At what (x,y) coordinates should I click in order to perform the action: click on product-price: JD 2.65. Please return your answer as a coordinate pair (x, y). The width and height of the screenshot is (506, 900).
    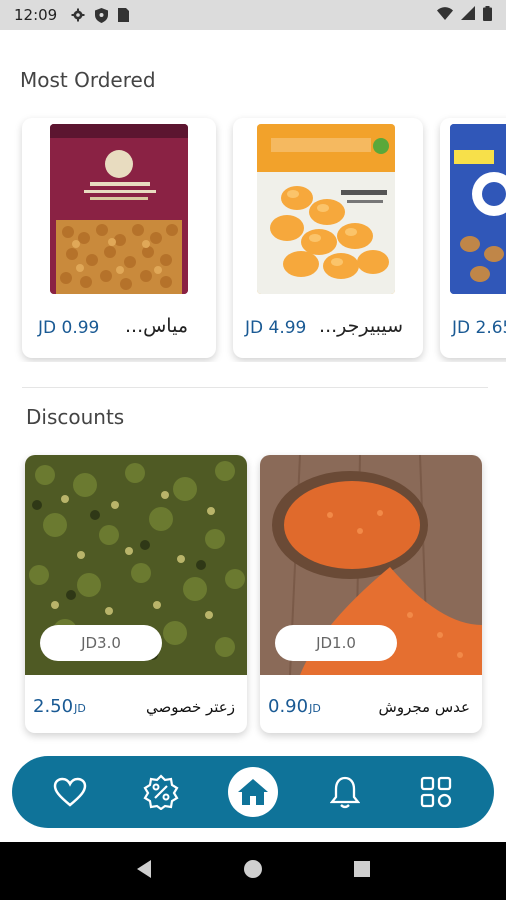
    Looking at the image, I should click on (479, 328).